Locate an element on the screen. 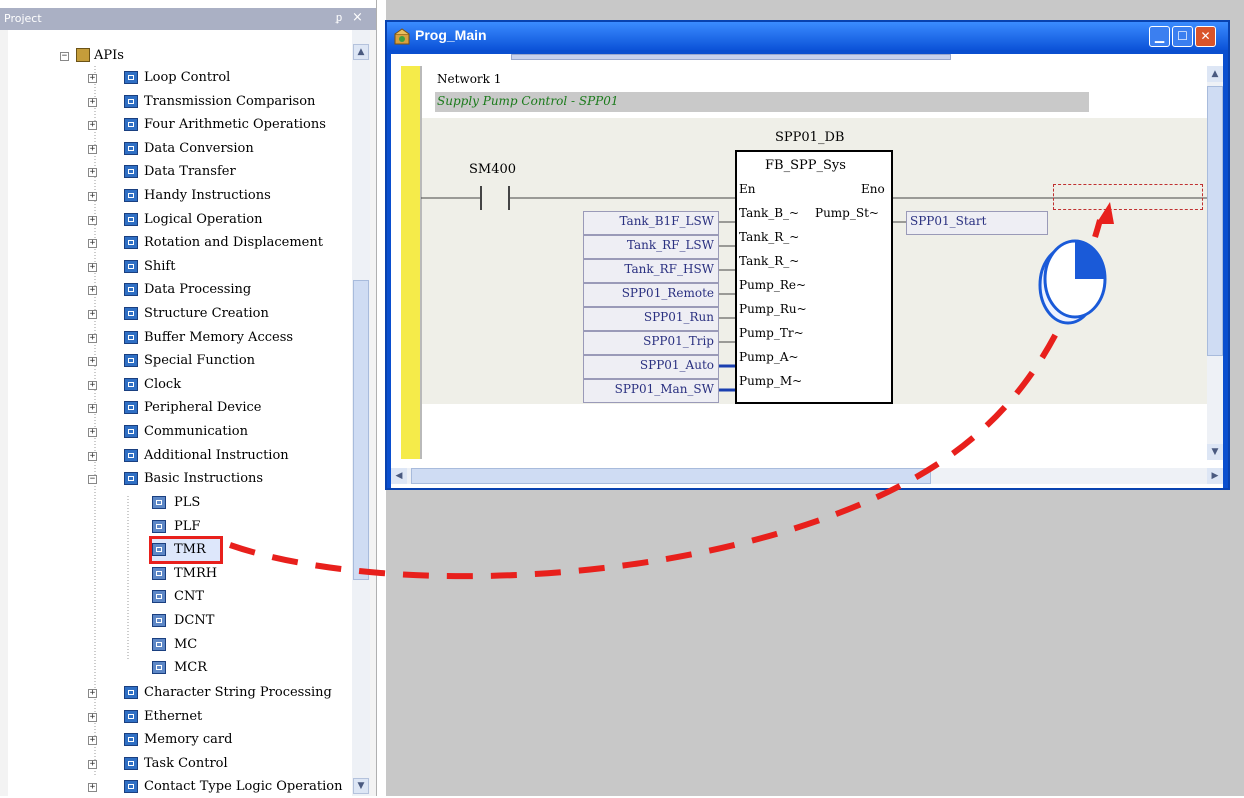  output-variable: SPP01_Start is located at coordinates (977, 223).